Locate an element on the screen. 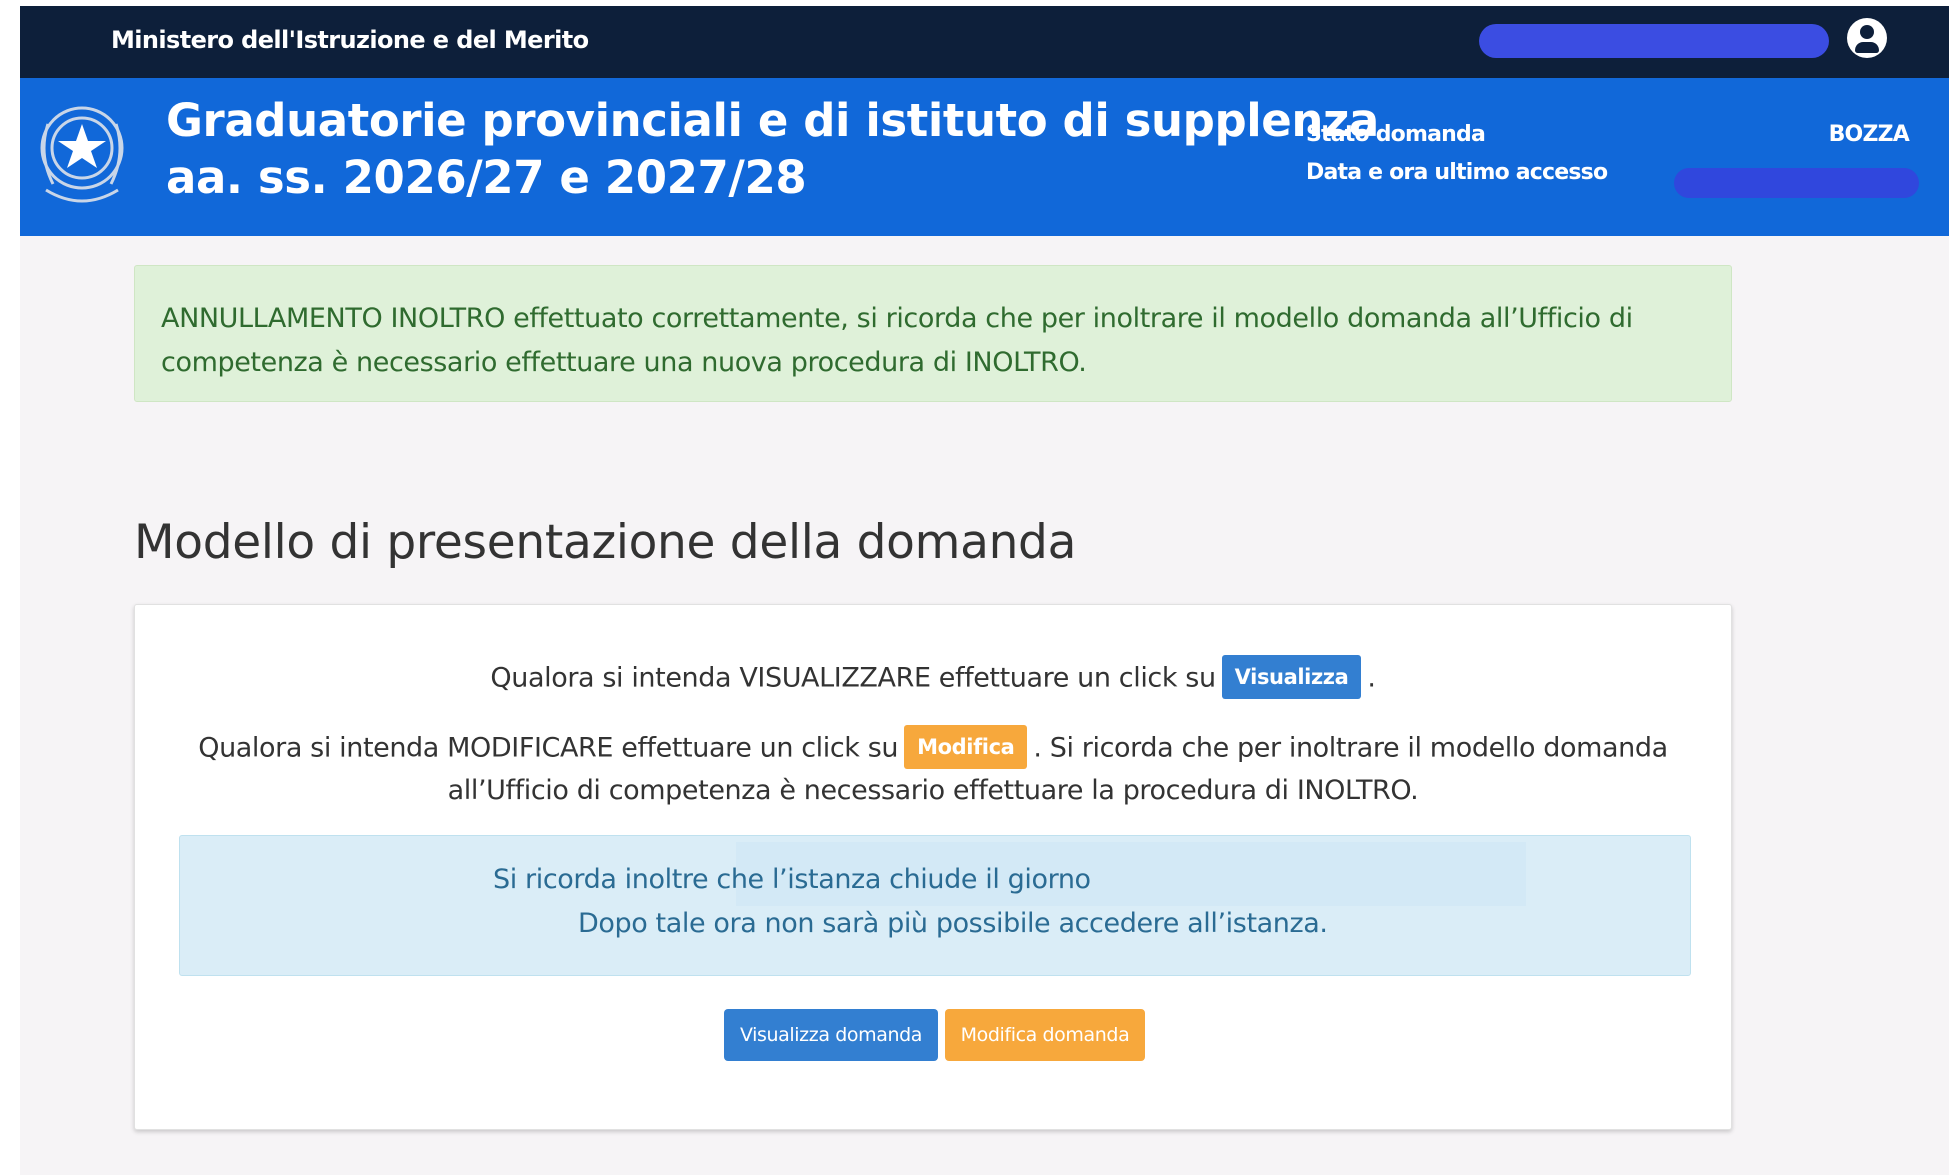  ministry-name: Ministero dell'Istruzione e del Merito is located at coordinates (350, 40).